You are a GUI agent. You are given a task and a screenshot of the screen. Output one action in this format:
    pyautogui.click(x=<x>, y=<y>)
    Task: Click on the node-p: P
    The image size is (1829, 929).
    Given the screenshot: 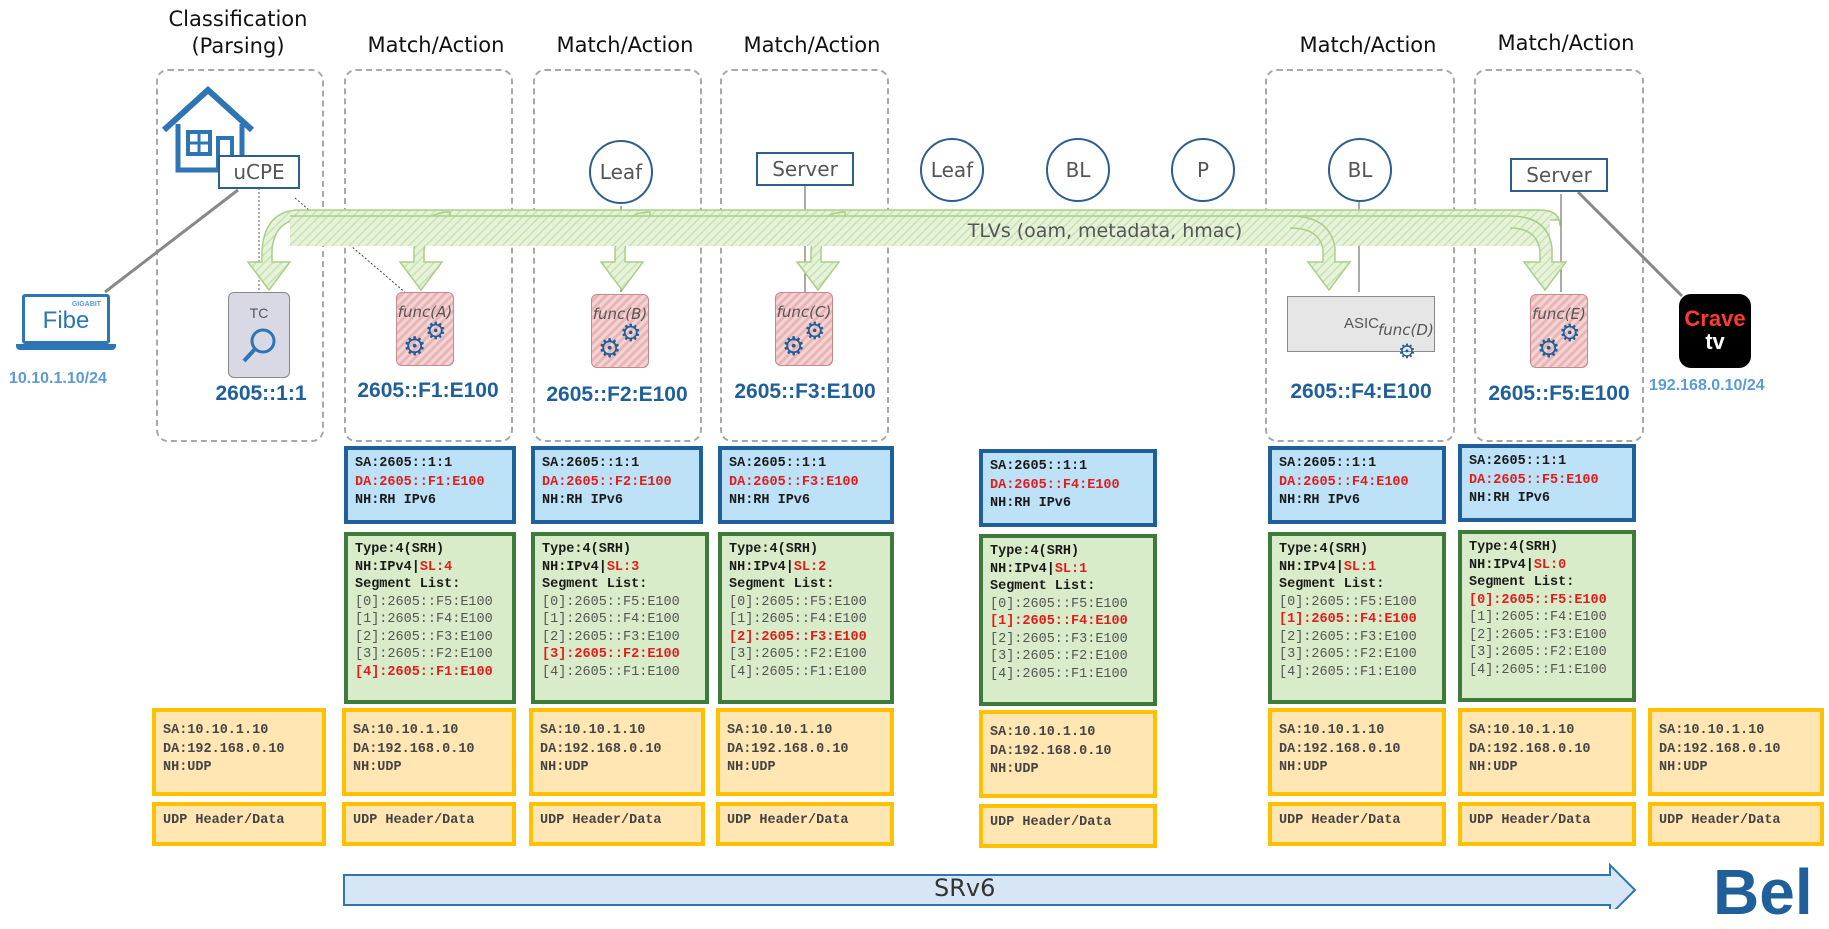 What is the action you would take?
    pyautogui.click(x=1203, y=170)
    